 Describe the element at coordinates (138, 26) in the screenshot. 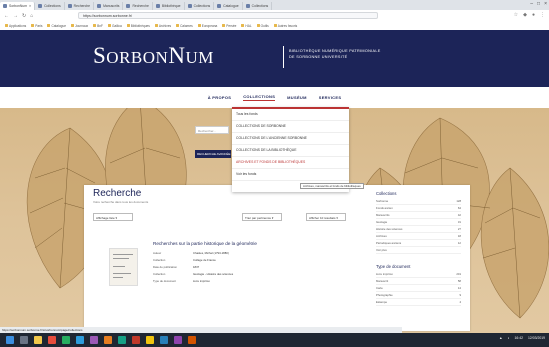

I see `bookmark: Bibliothèques` at that location.